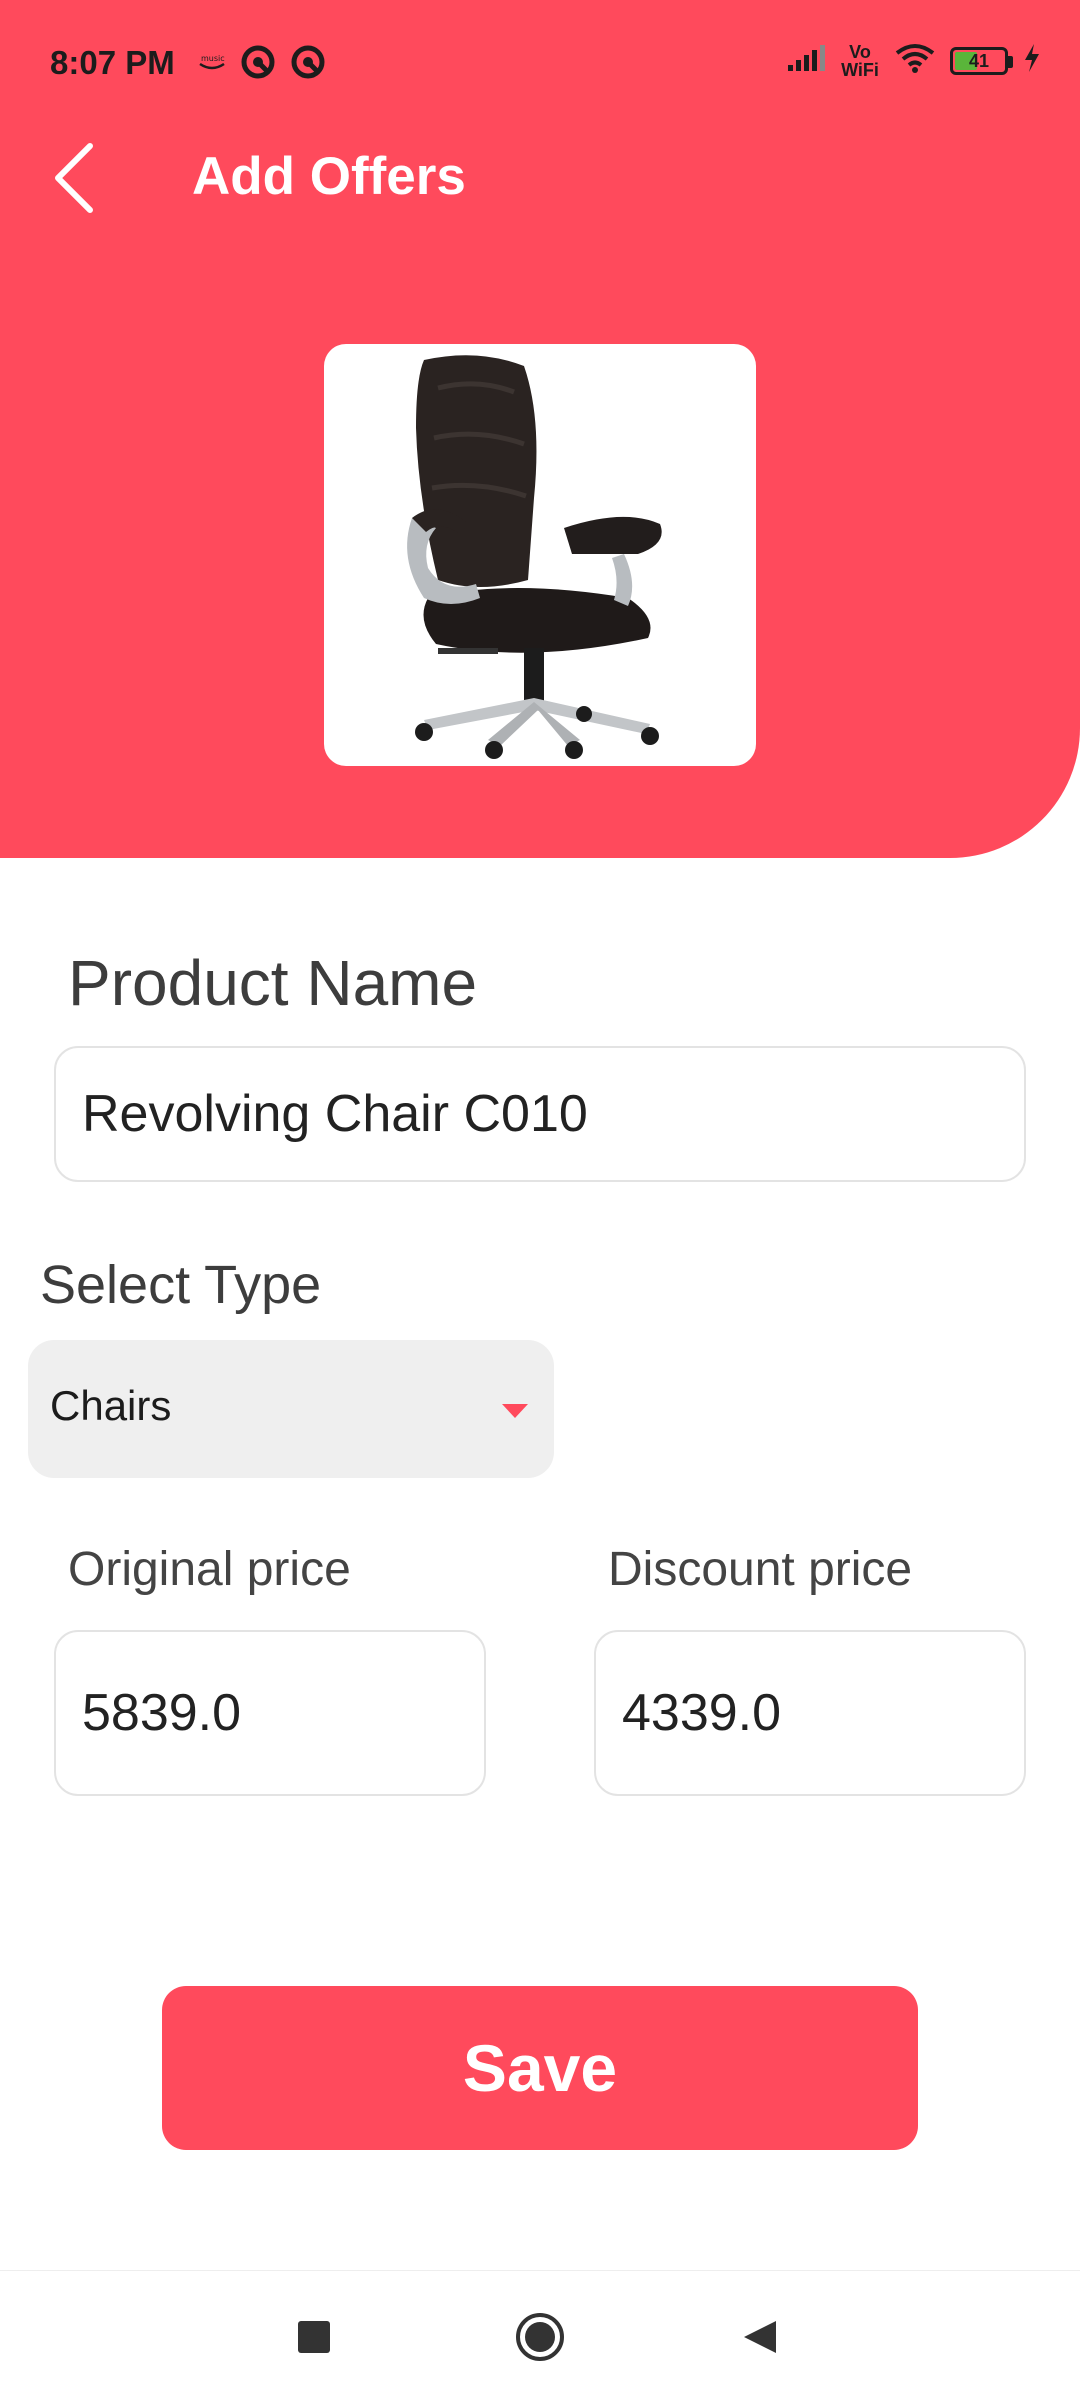 This screenshot has height=2401, width=1080. I want to click on vowifi-line2: WiFi, so click(860, 69).